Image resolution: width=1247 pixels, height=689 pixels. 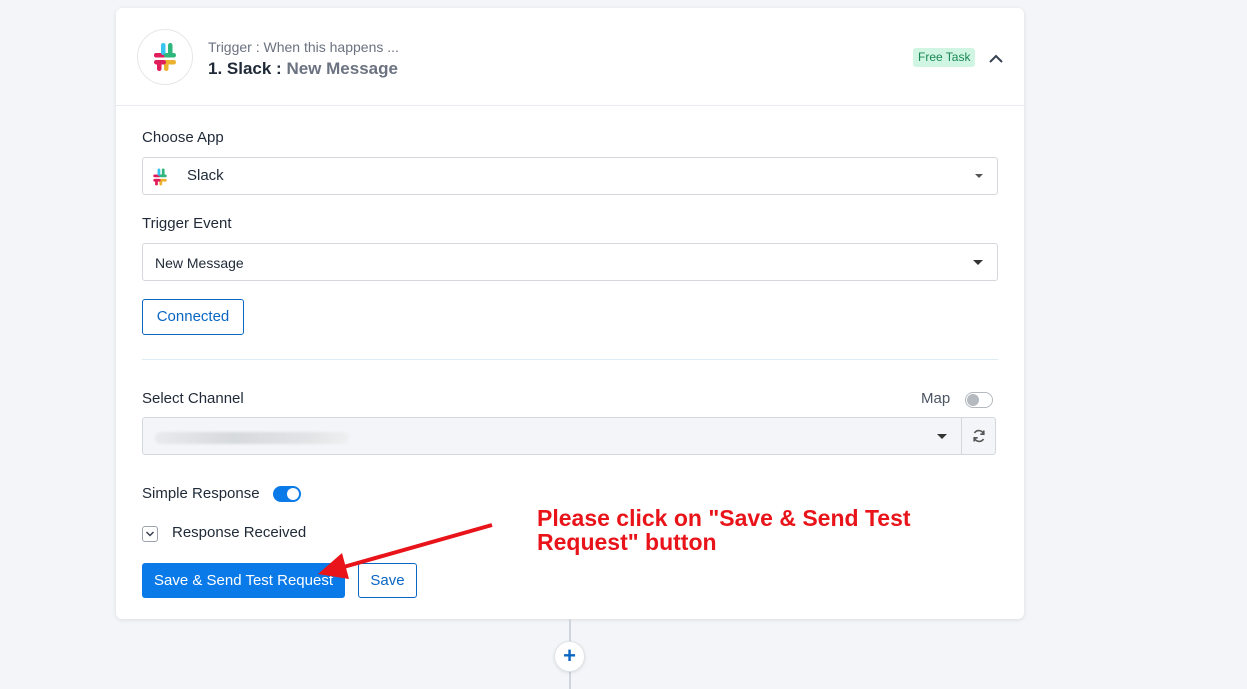 I want to click on plus-icon: +, so click(x=569, y=655).